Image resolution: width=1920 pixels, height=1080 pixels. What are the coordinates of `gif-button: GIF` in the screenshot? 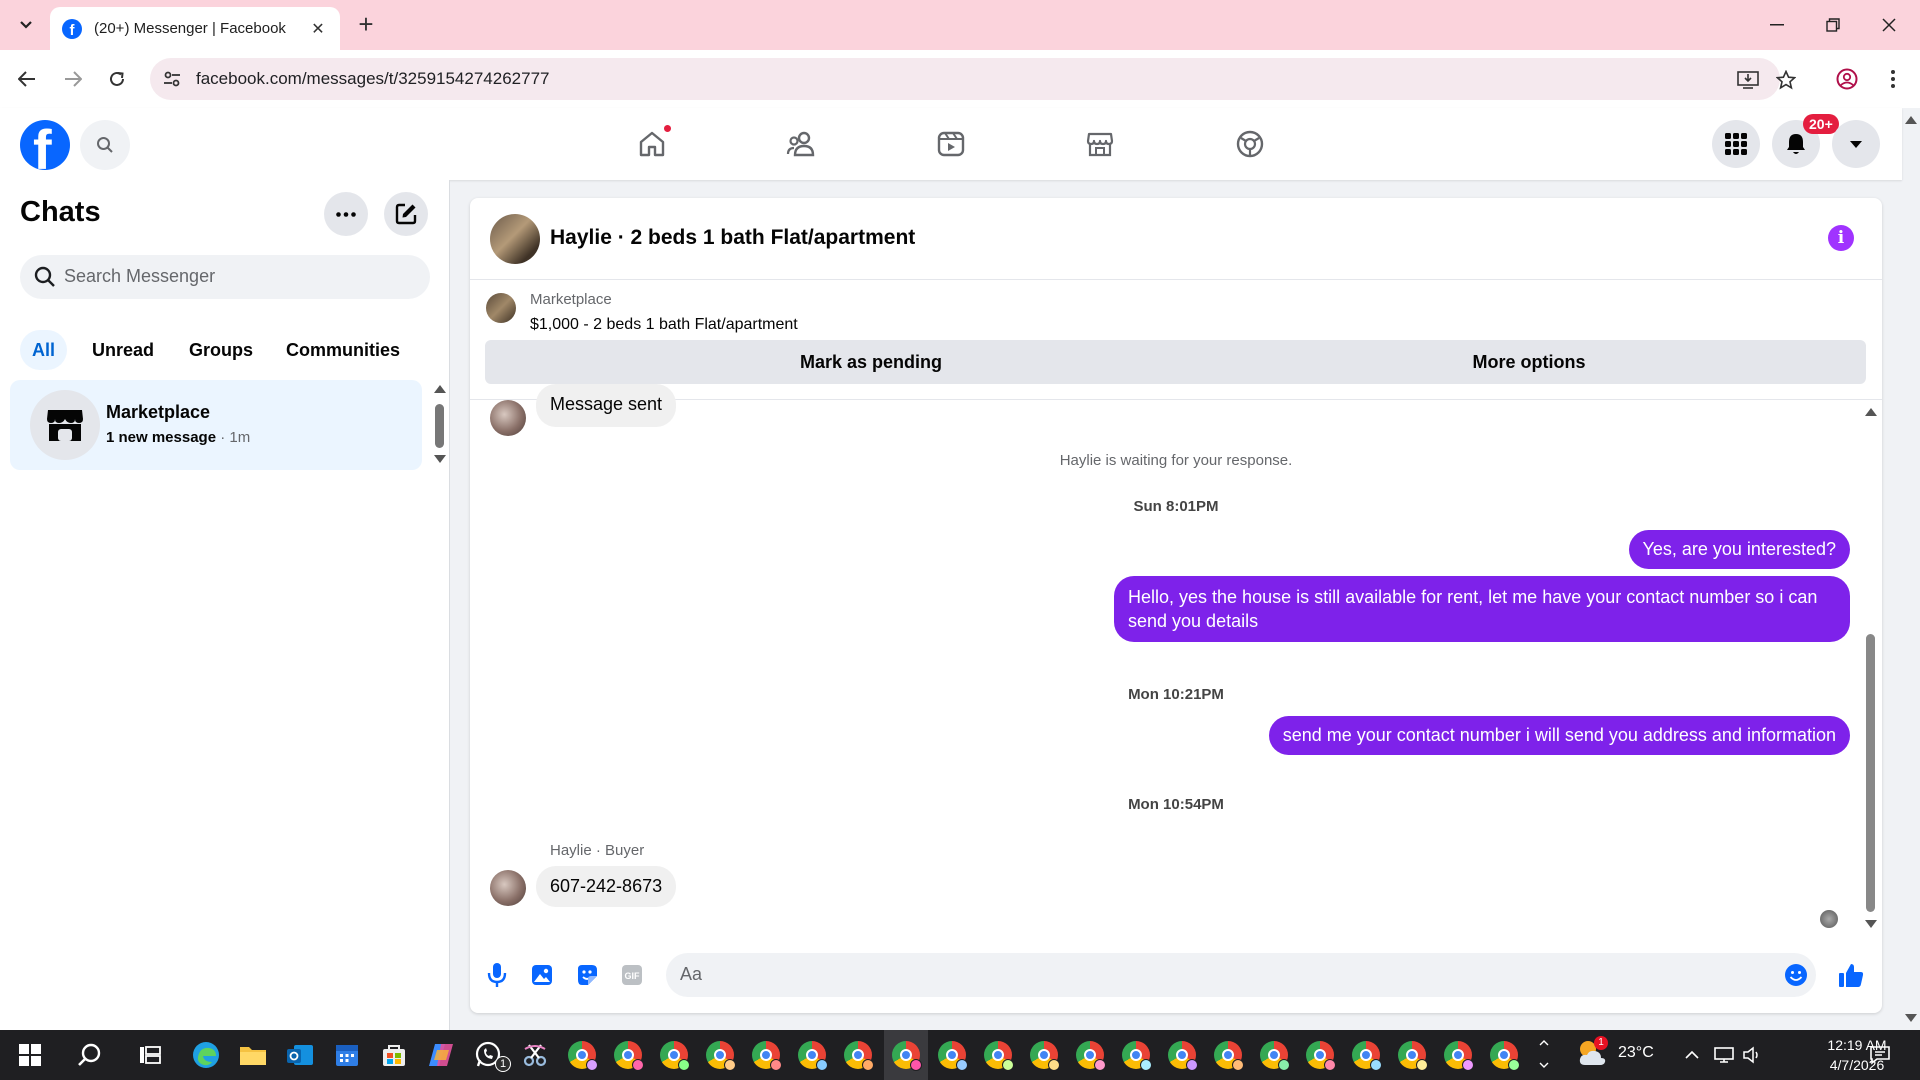 It's located at (632, 975).